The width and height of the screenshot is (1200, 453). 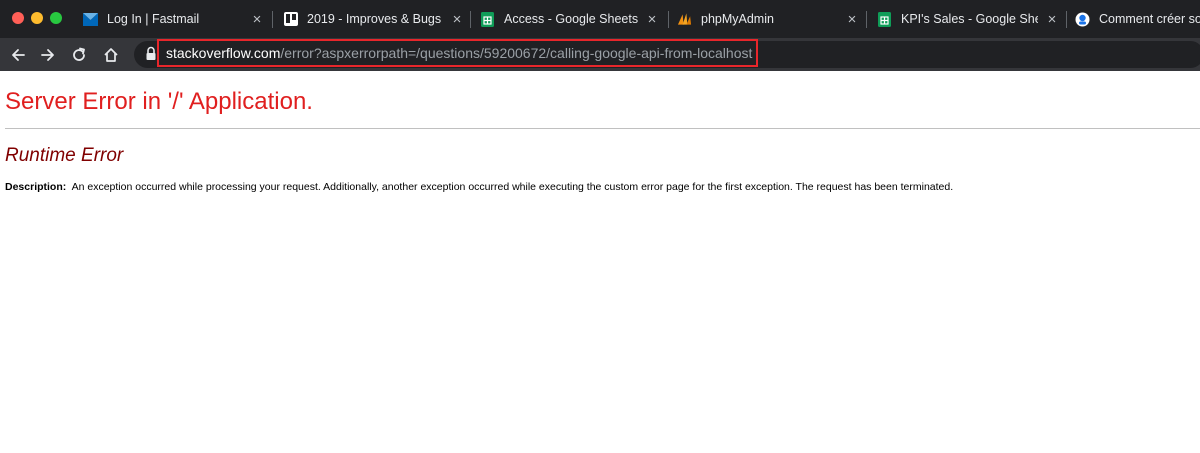 I want to click on back-arrow-icon, so click(x=18, y=54).